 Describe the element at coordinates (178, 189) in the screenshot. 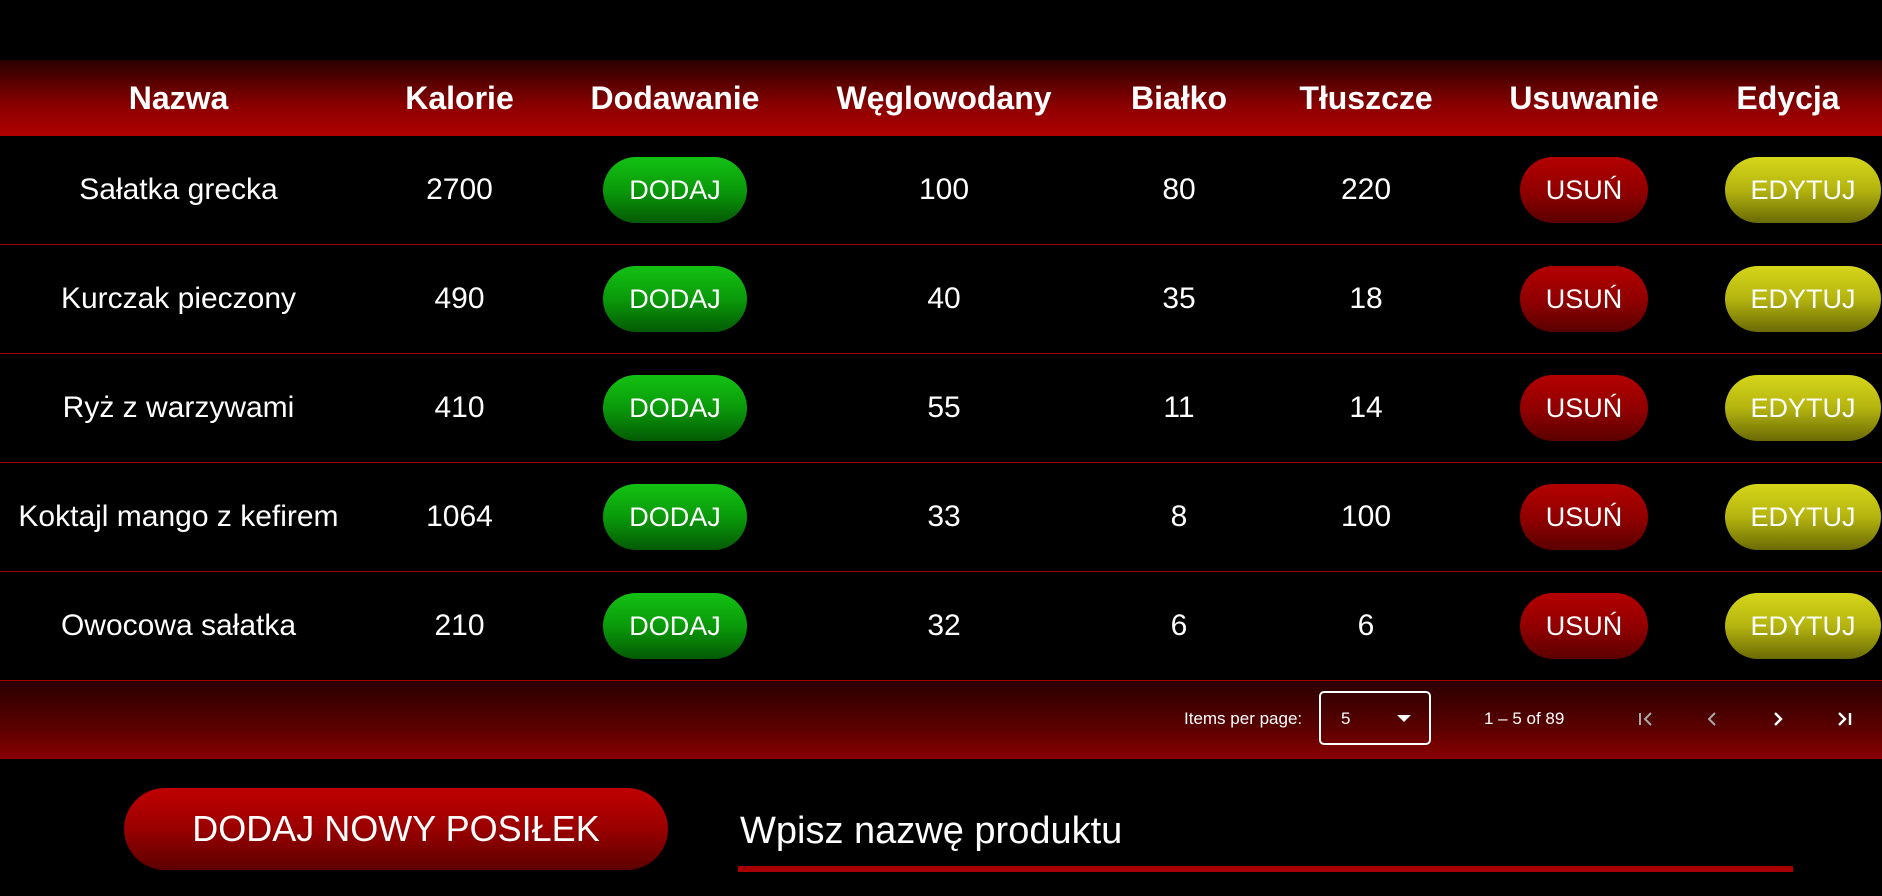

I see `meal-name: Sałatka grecka` at that location.